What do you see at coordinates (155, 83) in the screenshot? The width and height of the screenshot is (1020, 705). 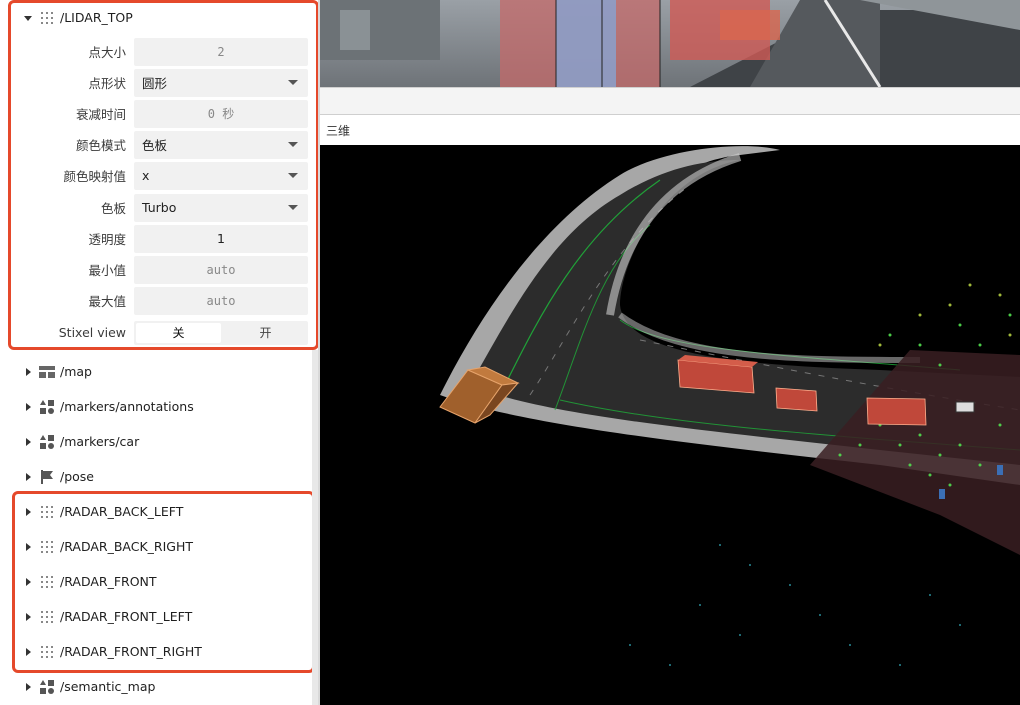 I see `select-value: 圆形` at bounding box center [155, 83].